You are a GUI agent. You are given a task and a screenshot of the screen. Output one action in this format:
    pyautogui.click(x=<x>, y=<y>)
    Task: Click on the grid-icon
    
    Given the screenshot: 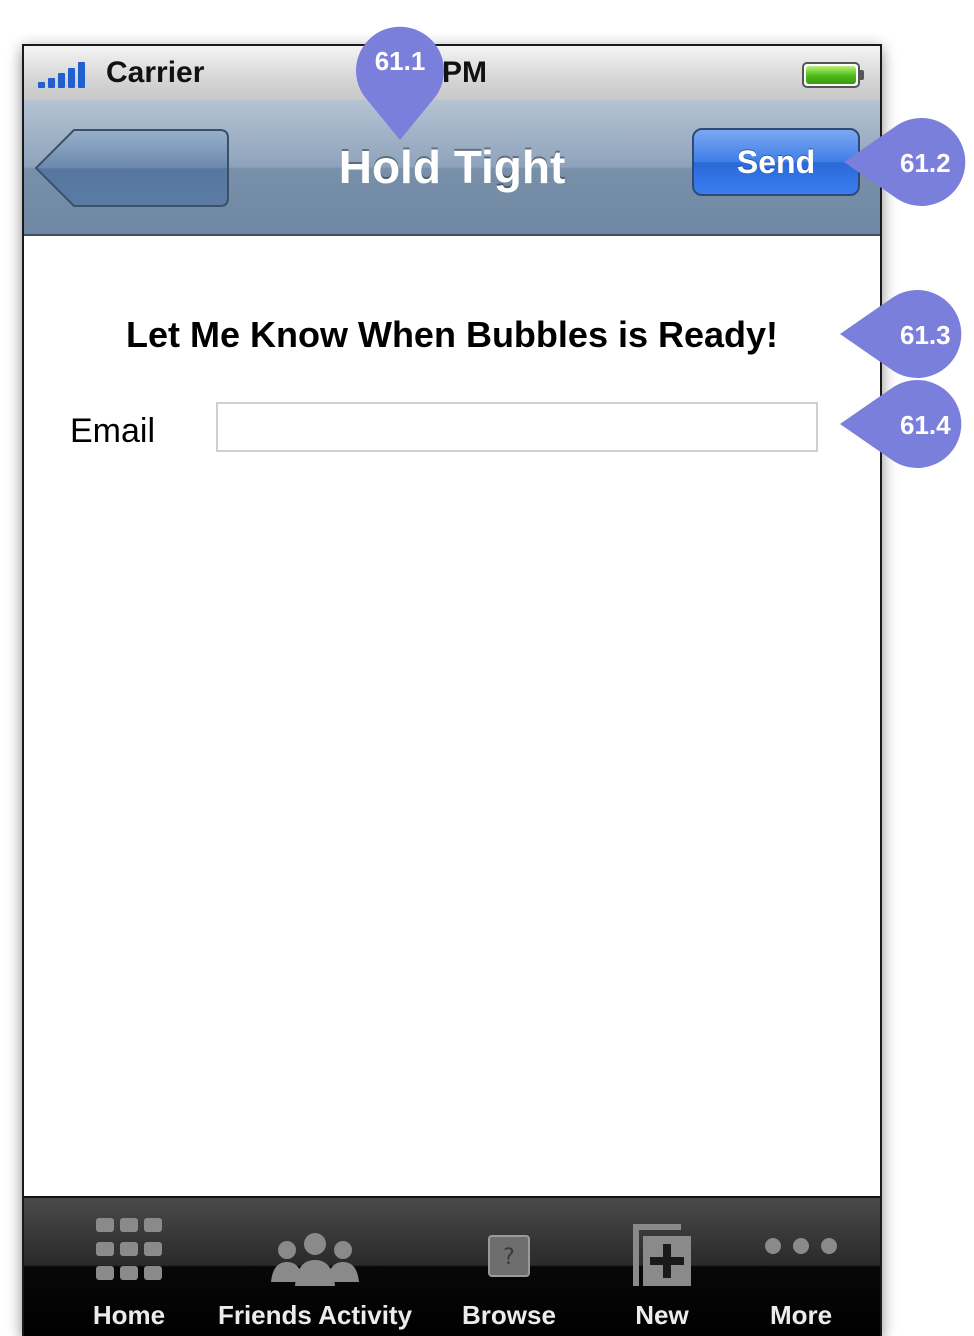 What is the action you would take?
    pyautogui.click(x=129, y=1249)
    